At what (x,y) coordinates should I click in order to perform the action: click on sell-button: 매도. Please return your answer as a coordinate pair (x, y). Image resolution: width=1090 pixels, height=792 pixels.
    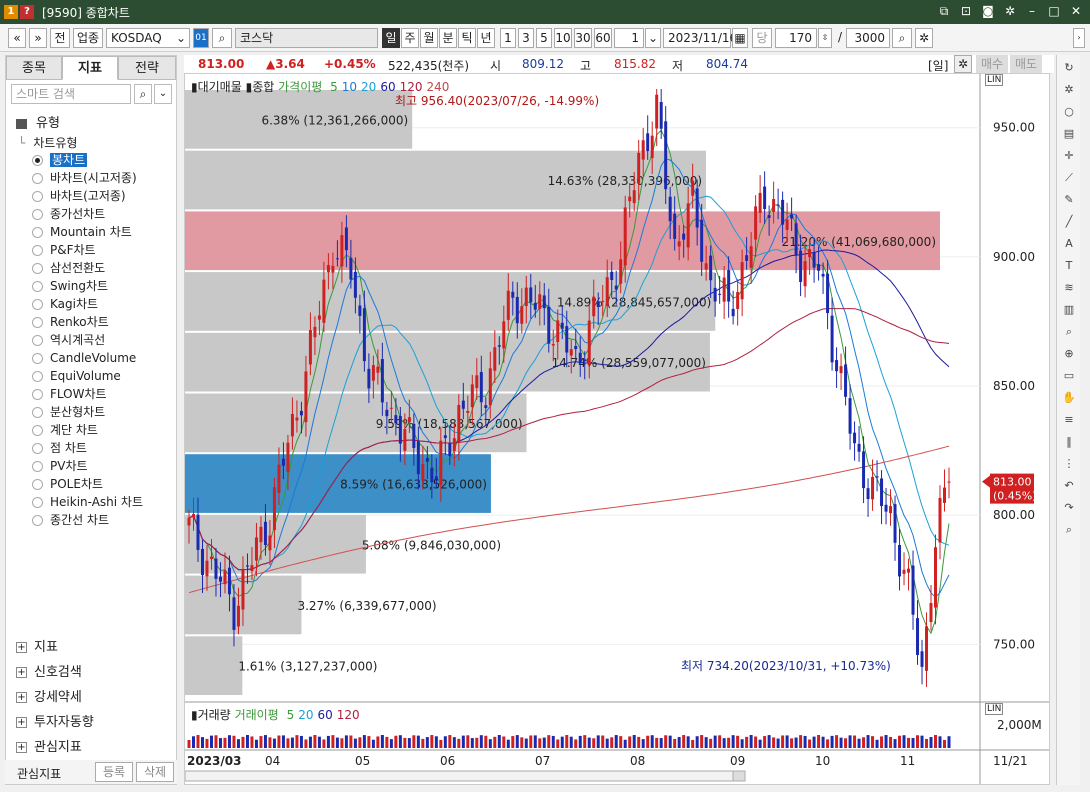
    Looking at the image, I should click on (1026, 64).